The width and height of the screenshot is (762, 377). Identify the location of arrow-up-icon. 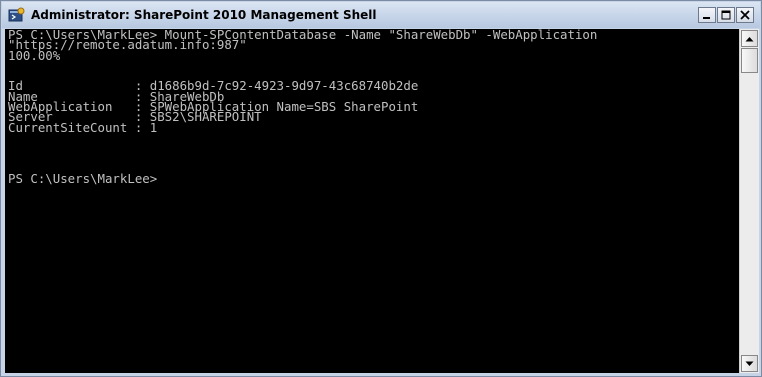
(749, 38).